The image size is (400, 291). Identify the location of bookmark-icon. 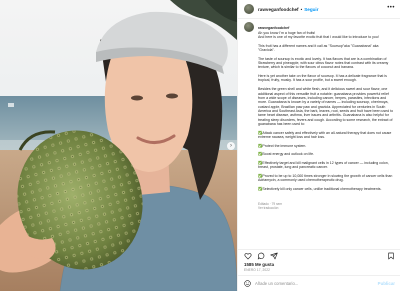
(391, 256).